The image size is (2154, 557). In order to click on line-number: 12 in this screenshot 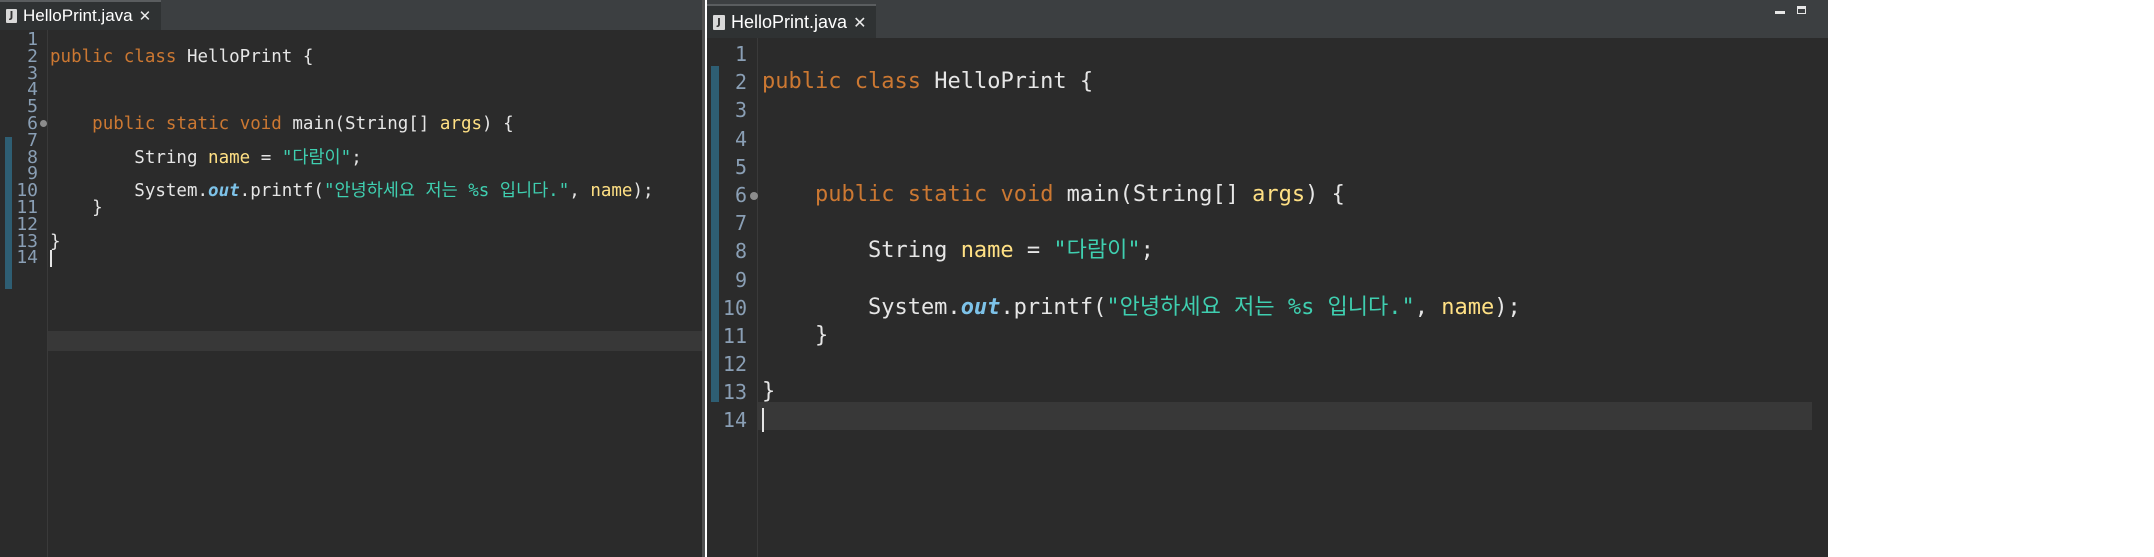, I will do `click(734, 364)`.